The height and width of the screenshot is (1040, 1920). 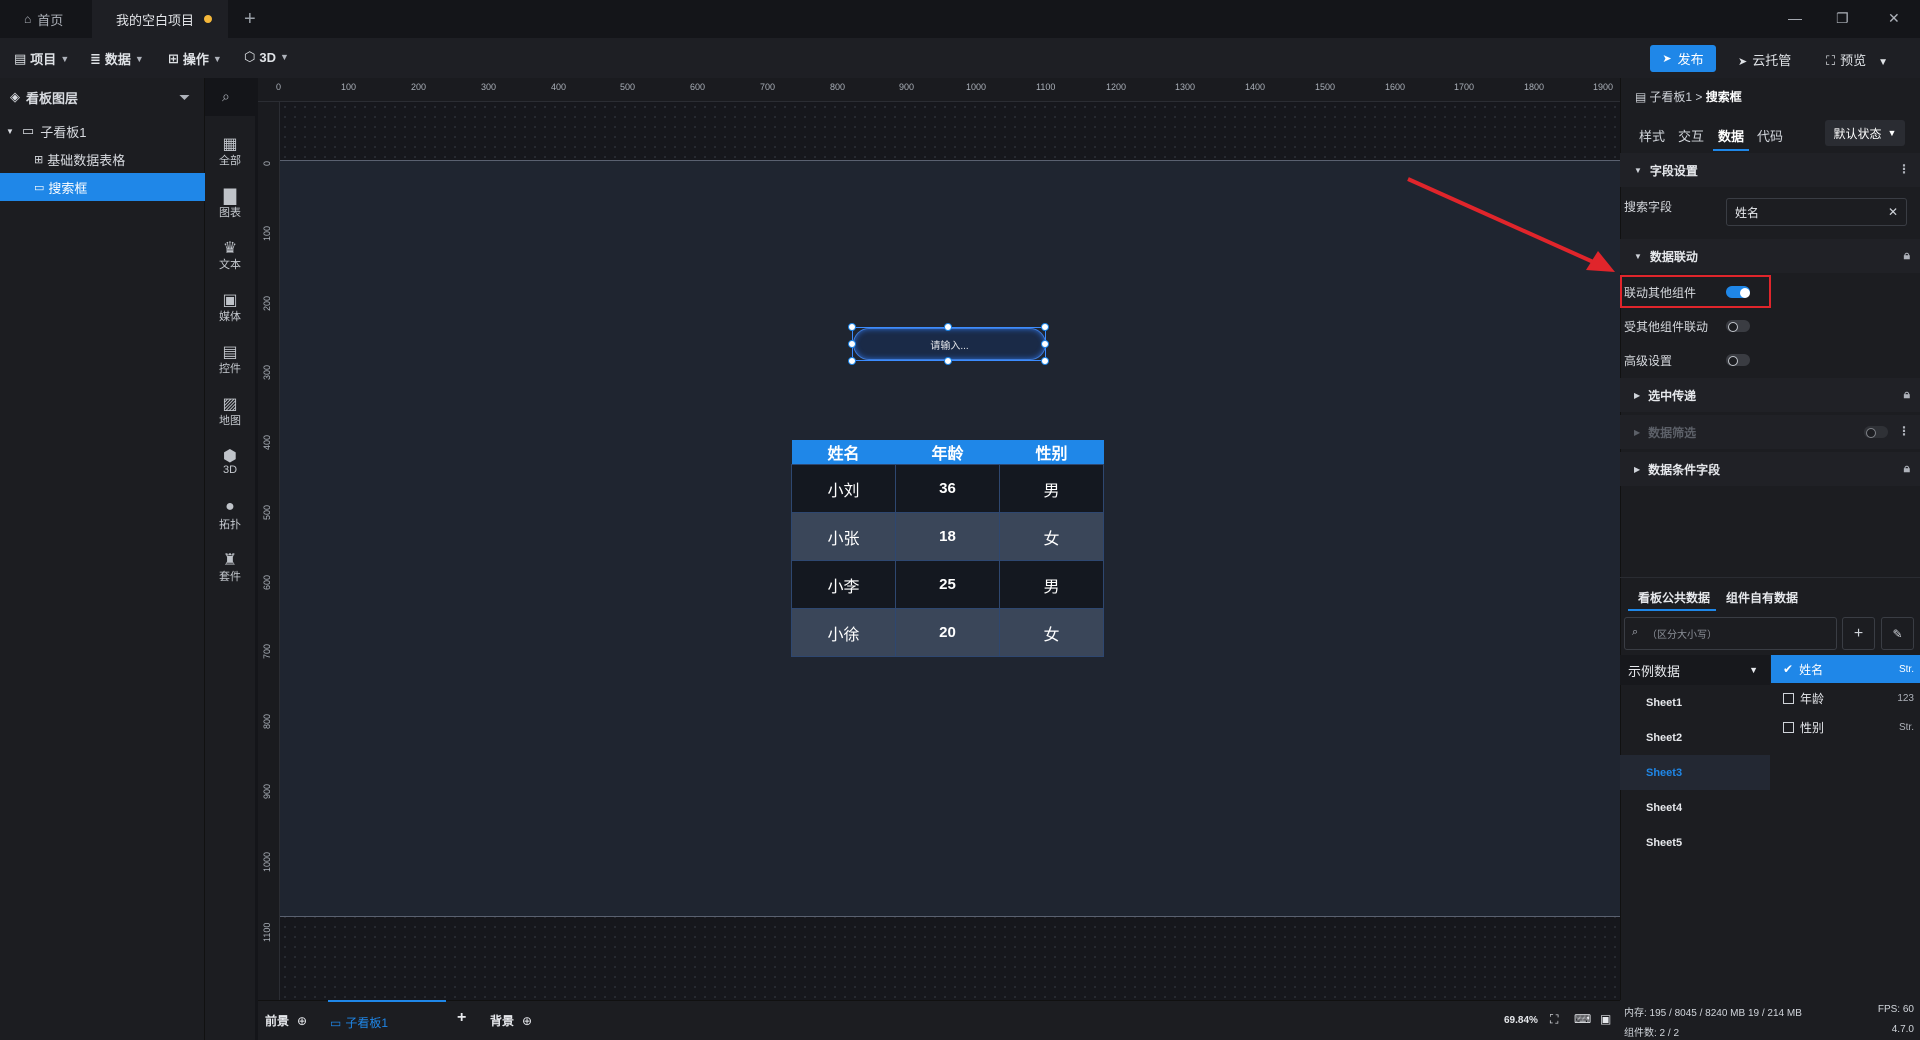 I want to click on component-all: ▦ 全部, so click(x=230, y=151).